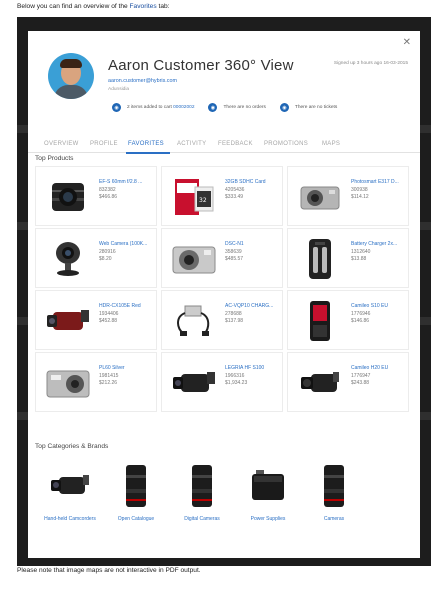 Image resolution: width=446 pixels, height=596 pixels. What do you see at coordinates (253, 368) in the screenshot?
I see `product-name: LEGRIA HF S100` at bounding box center [253, 368].